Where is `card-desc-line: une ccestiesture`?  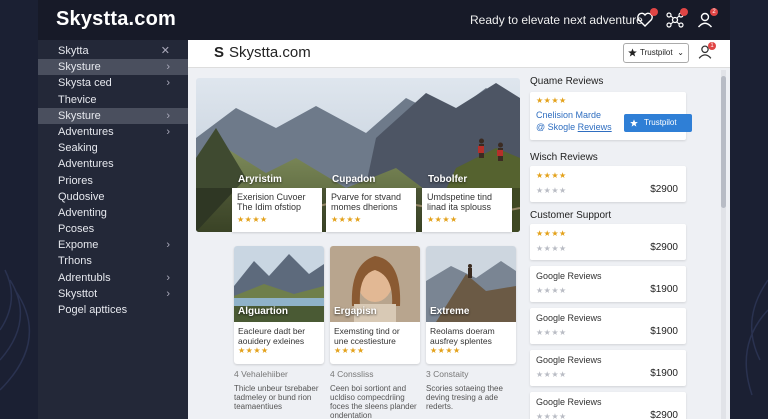
card-desc-line: une ccestiesture is located at coordinates (365, 341).